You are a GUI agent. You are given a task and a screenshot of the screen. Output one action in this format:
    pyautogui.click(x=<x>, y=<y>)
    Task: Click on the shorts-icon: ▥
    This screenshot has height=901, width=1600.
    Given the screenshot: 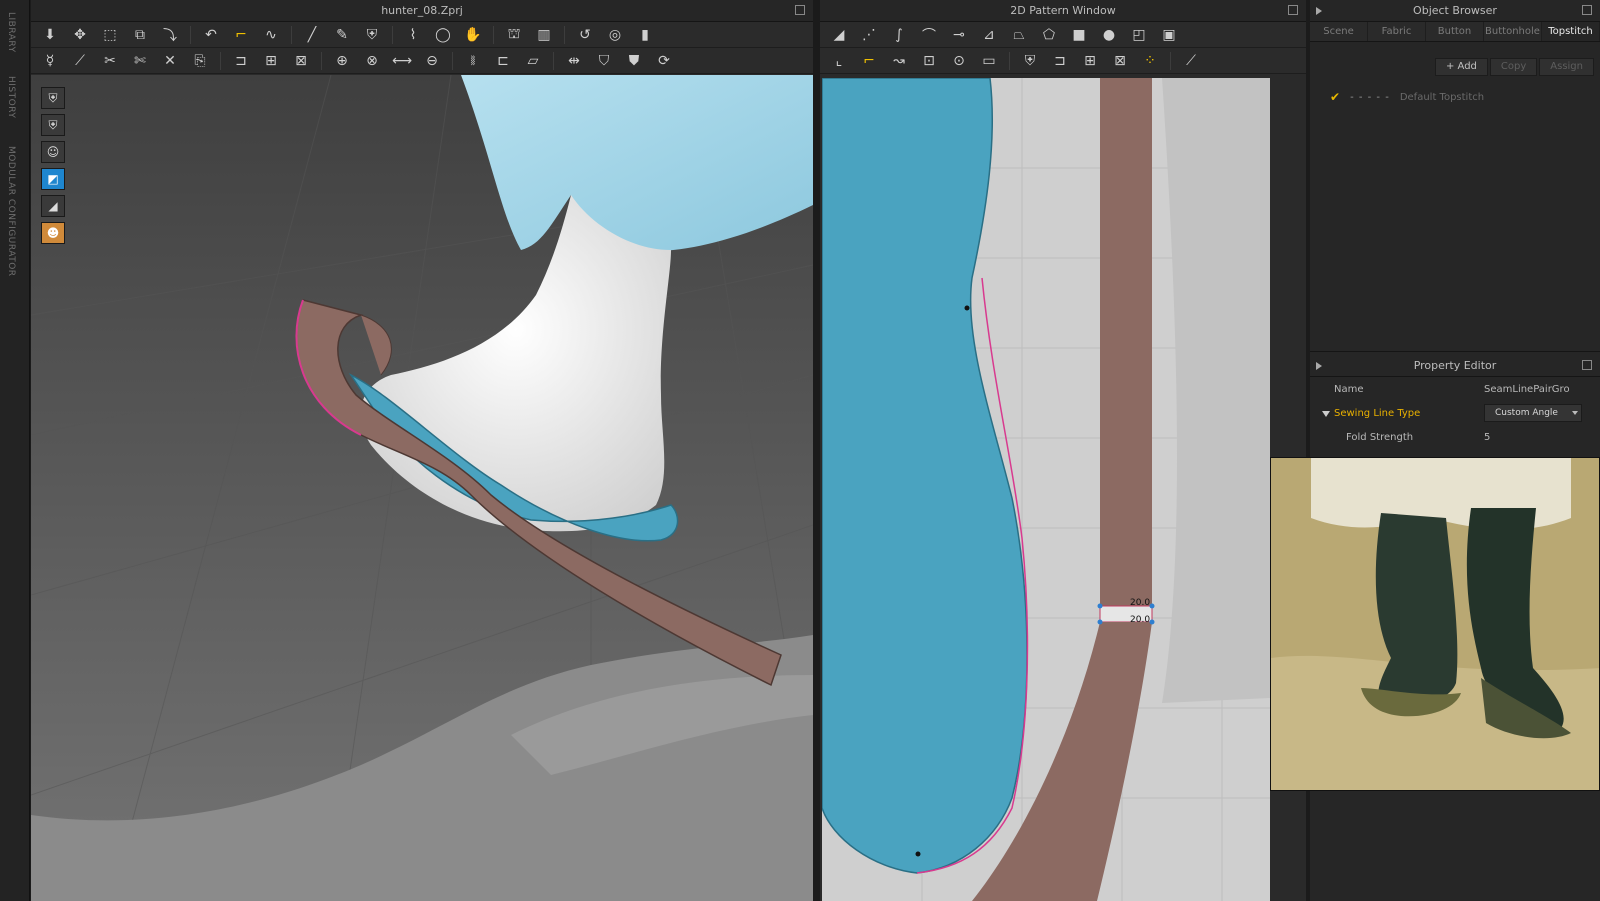 What is the action you would take?
    pyautogui.click(x=544, y=35)
    